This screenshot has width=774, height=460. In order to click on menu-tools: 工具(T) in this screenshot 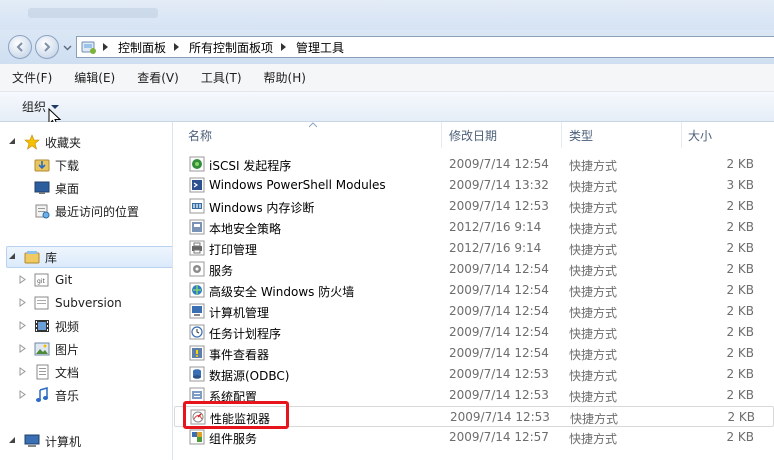, I will do `click(221, 77)`.